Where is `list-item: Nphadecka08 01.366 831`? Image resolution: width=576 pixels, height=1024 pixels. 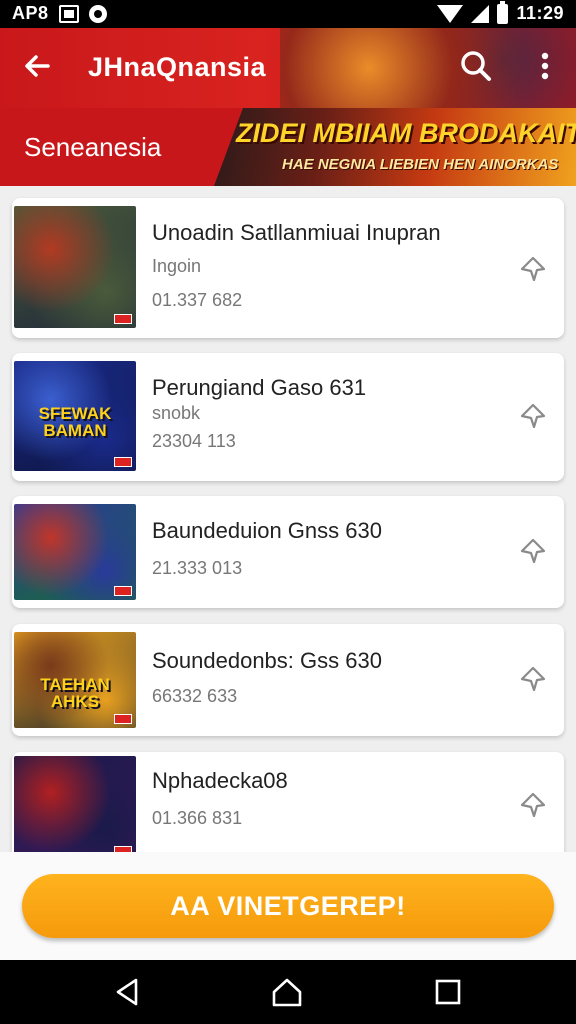 list-item: Nphadecka08 01.366 831 is located at coordinates (288, 802).